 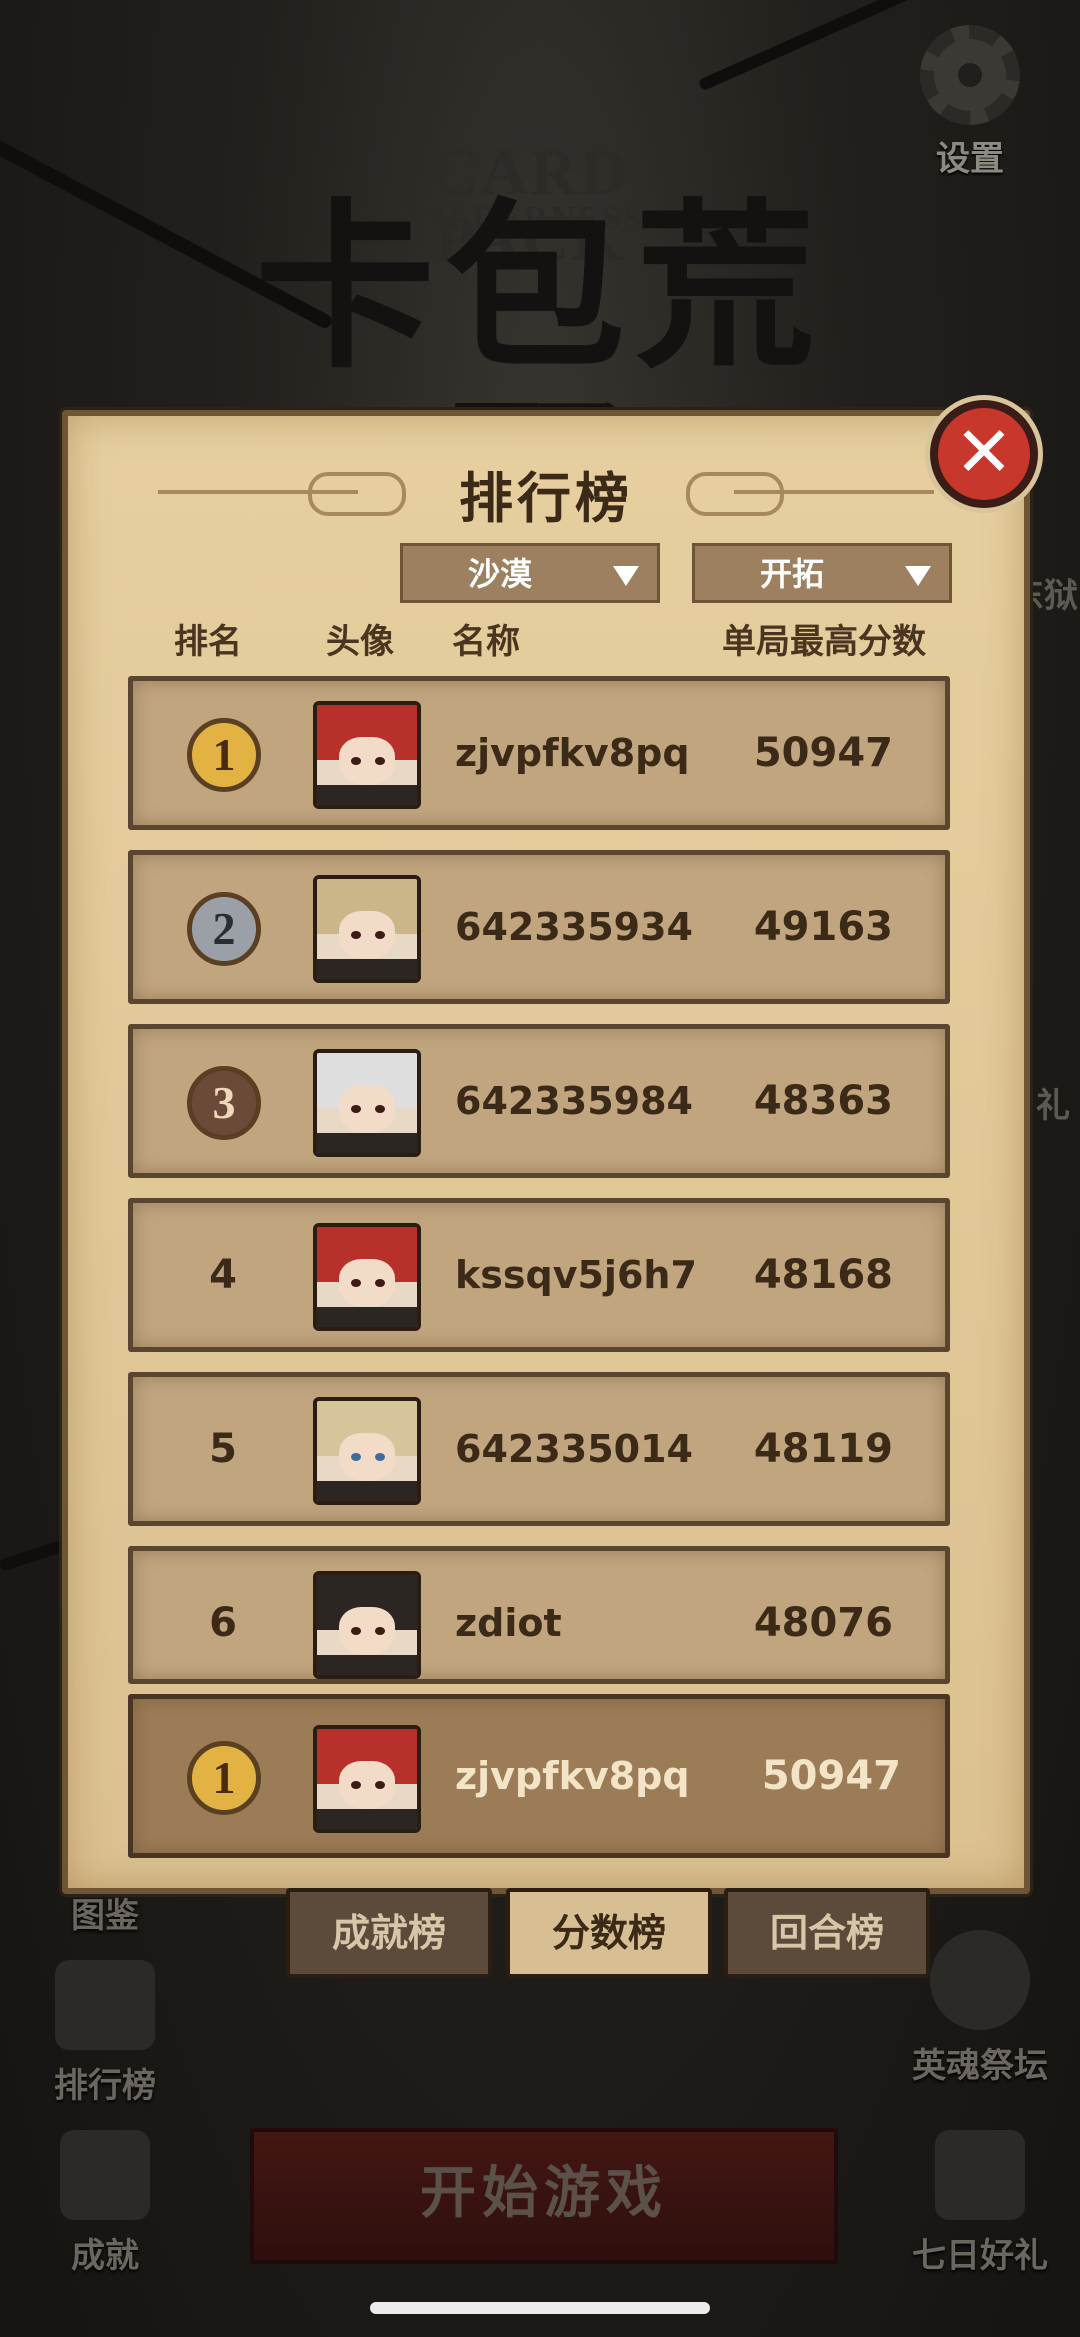 I want to click on player-name: zdiot, so click(x=508, y=1623).